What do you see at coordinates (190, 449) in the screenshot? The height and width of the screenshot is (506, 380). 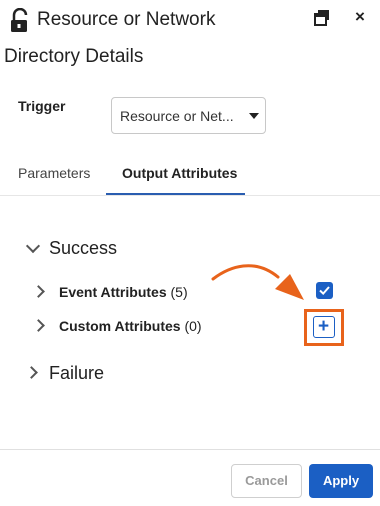 I see `footer-divider` at bounding box center [190, 449].